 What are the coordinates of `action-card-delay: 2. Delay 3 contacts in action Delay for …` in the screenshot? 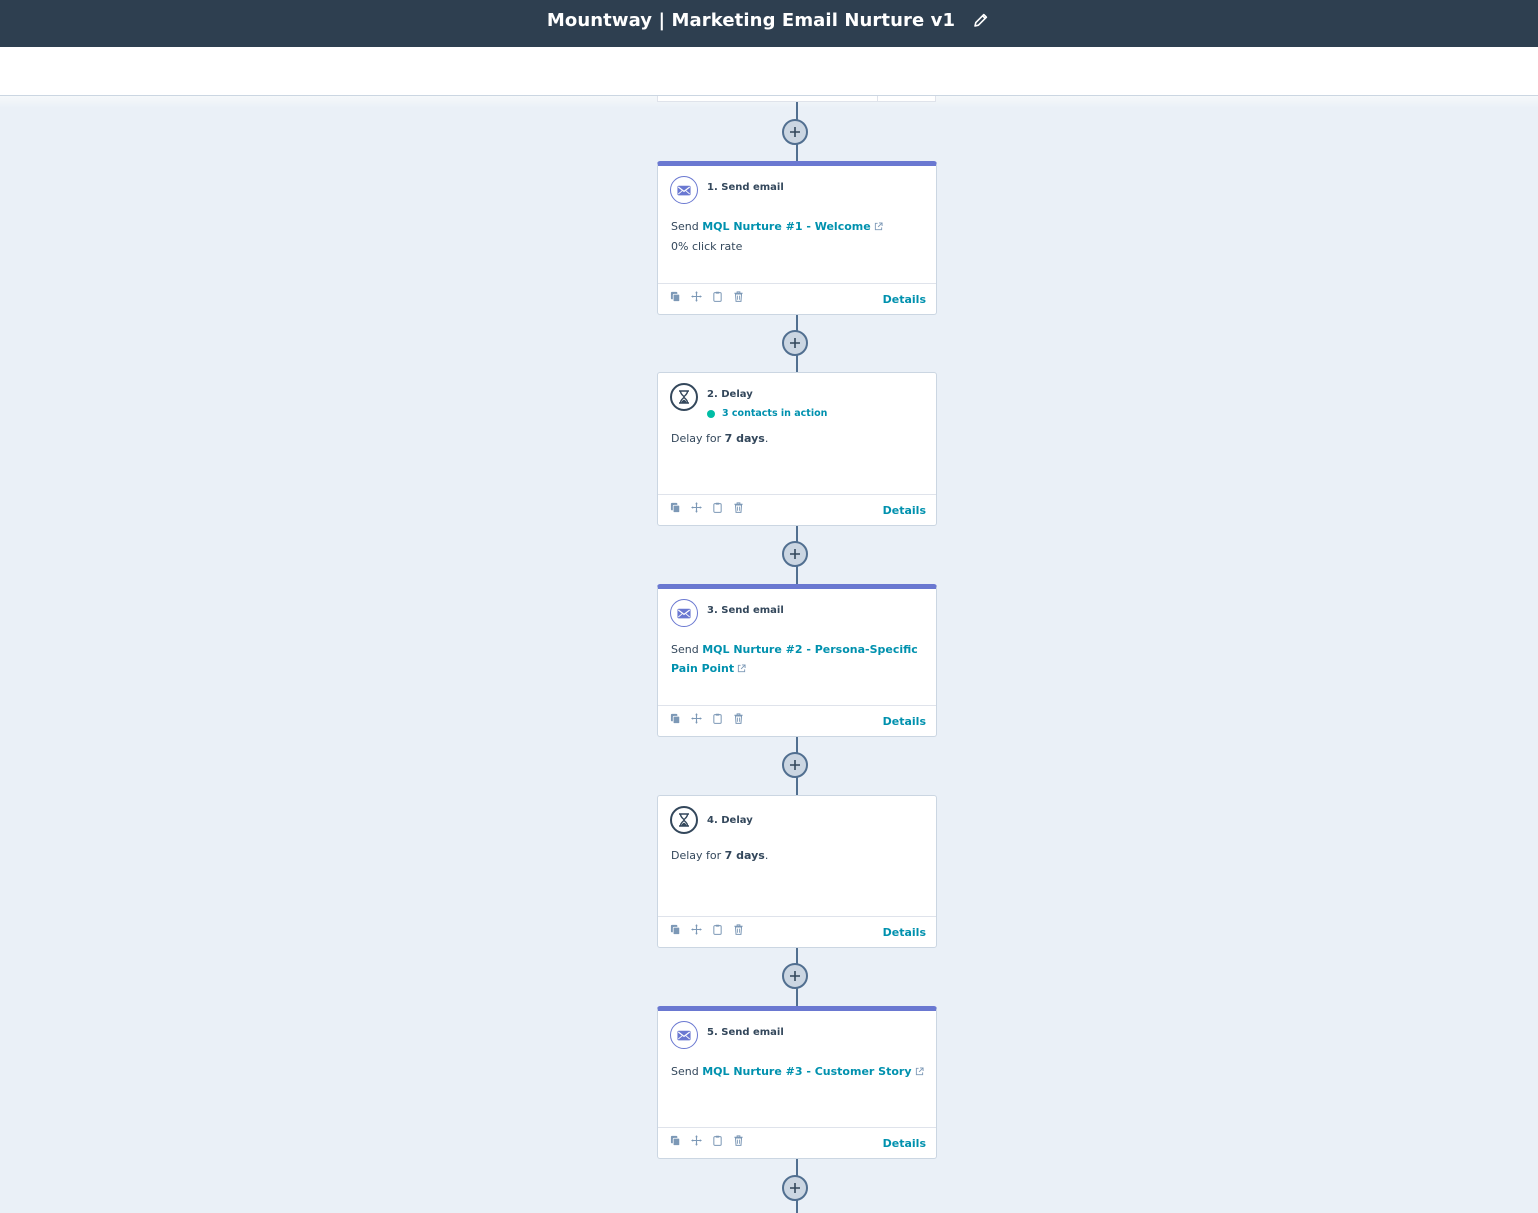 It's located at (797, 449).